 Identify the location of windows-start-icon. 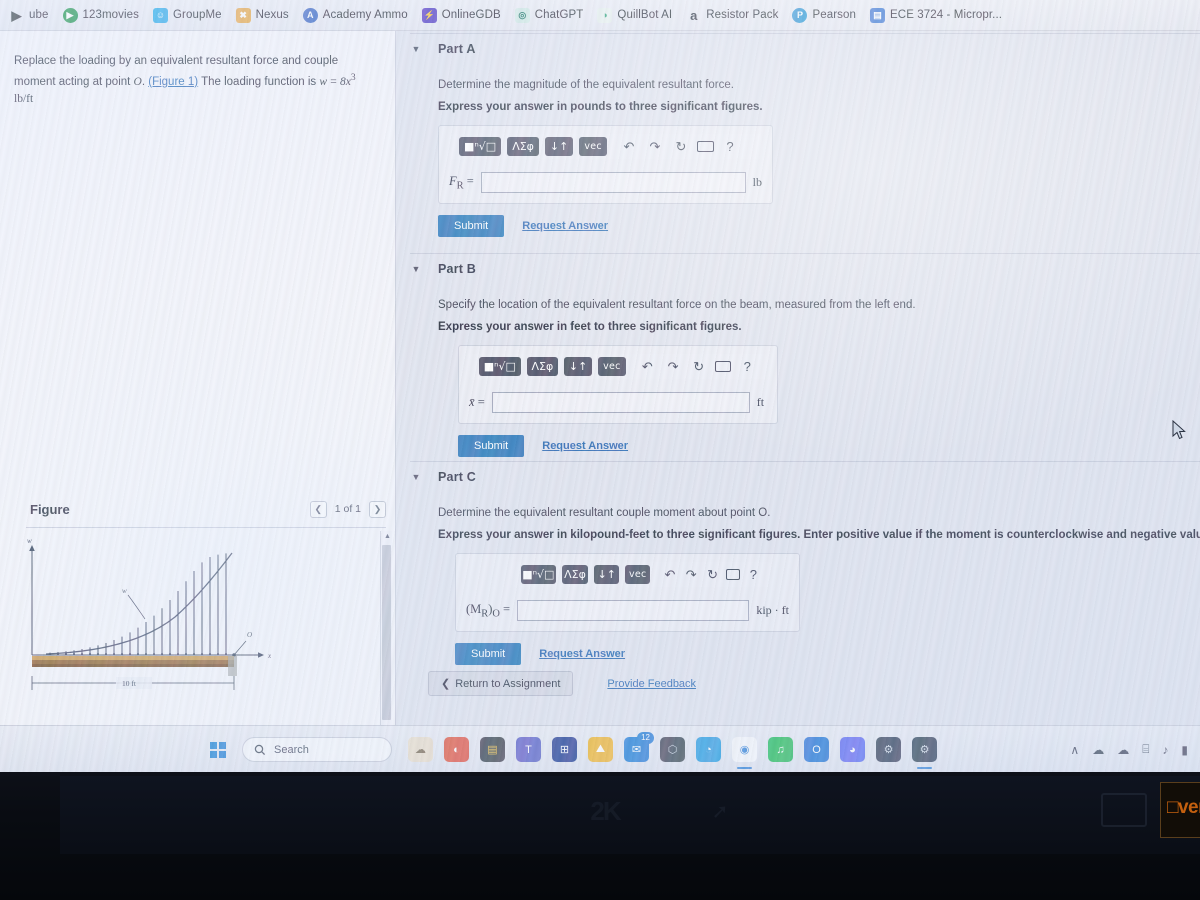
(218, 749).